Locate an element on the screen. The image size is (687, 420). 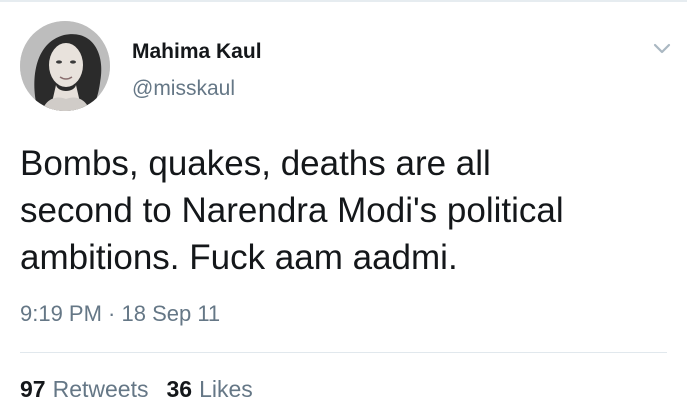
retweets-label: Retweets is located at coordinates (100, 389).